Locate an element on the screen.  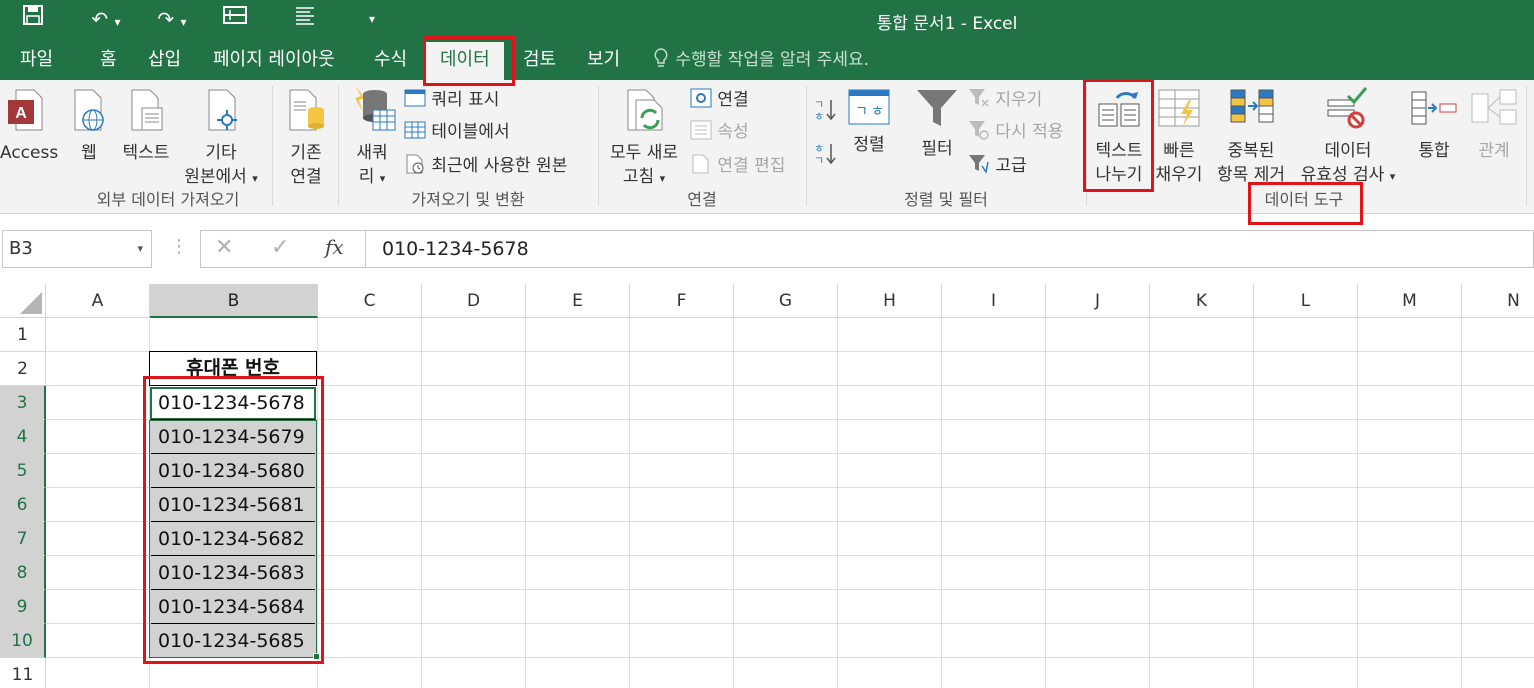
column-header-d: D is located at coordinates (474, 301).